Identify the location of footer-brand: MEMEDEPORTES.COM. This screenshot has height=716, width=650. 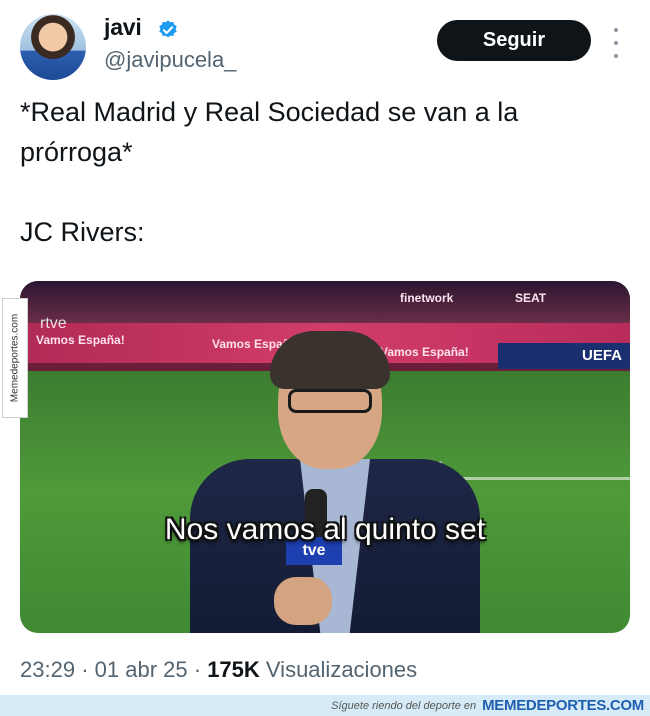
(563, 705).